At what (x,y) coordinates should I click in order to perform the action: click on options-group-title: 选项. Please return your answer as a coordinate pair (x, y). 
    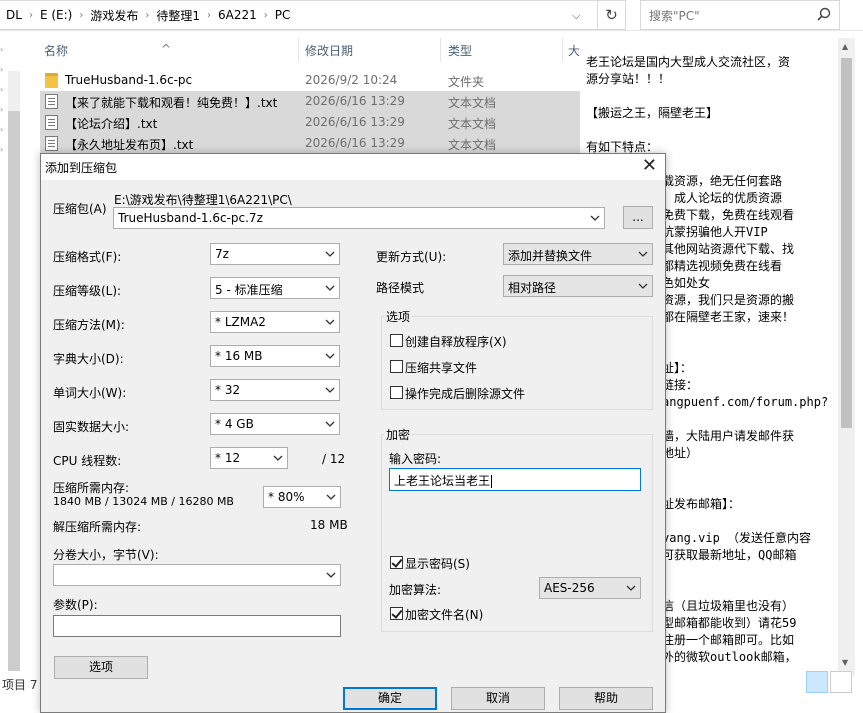
    Looking at the image, I should click on (398, 316).